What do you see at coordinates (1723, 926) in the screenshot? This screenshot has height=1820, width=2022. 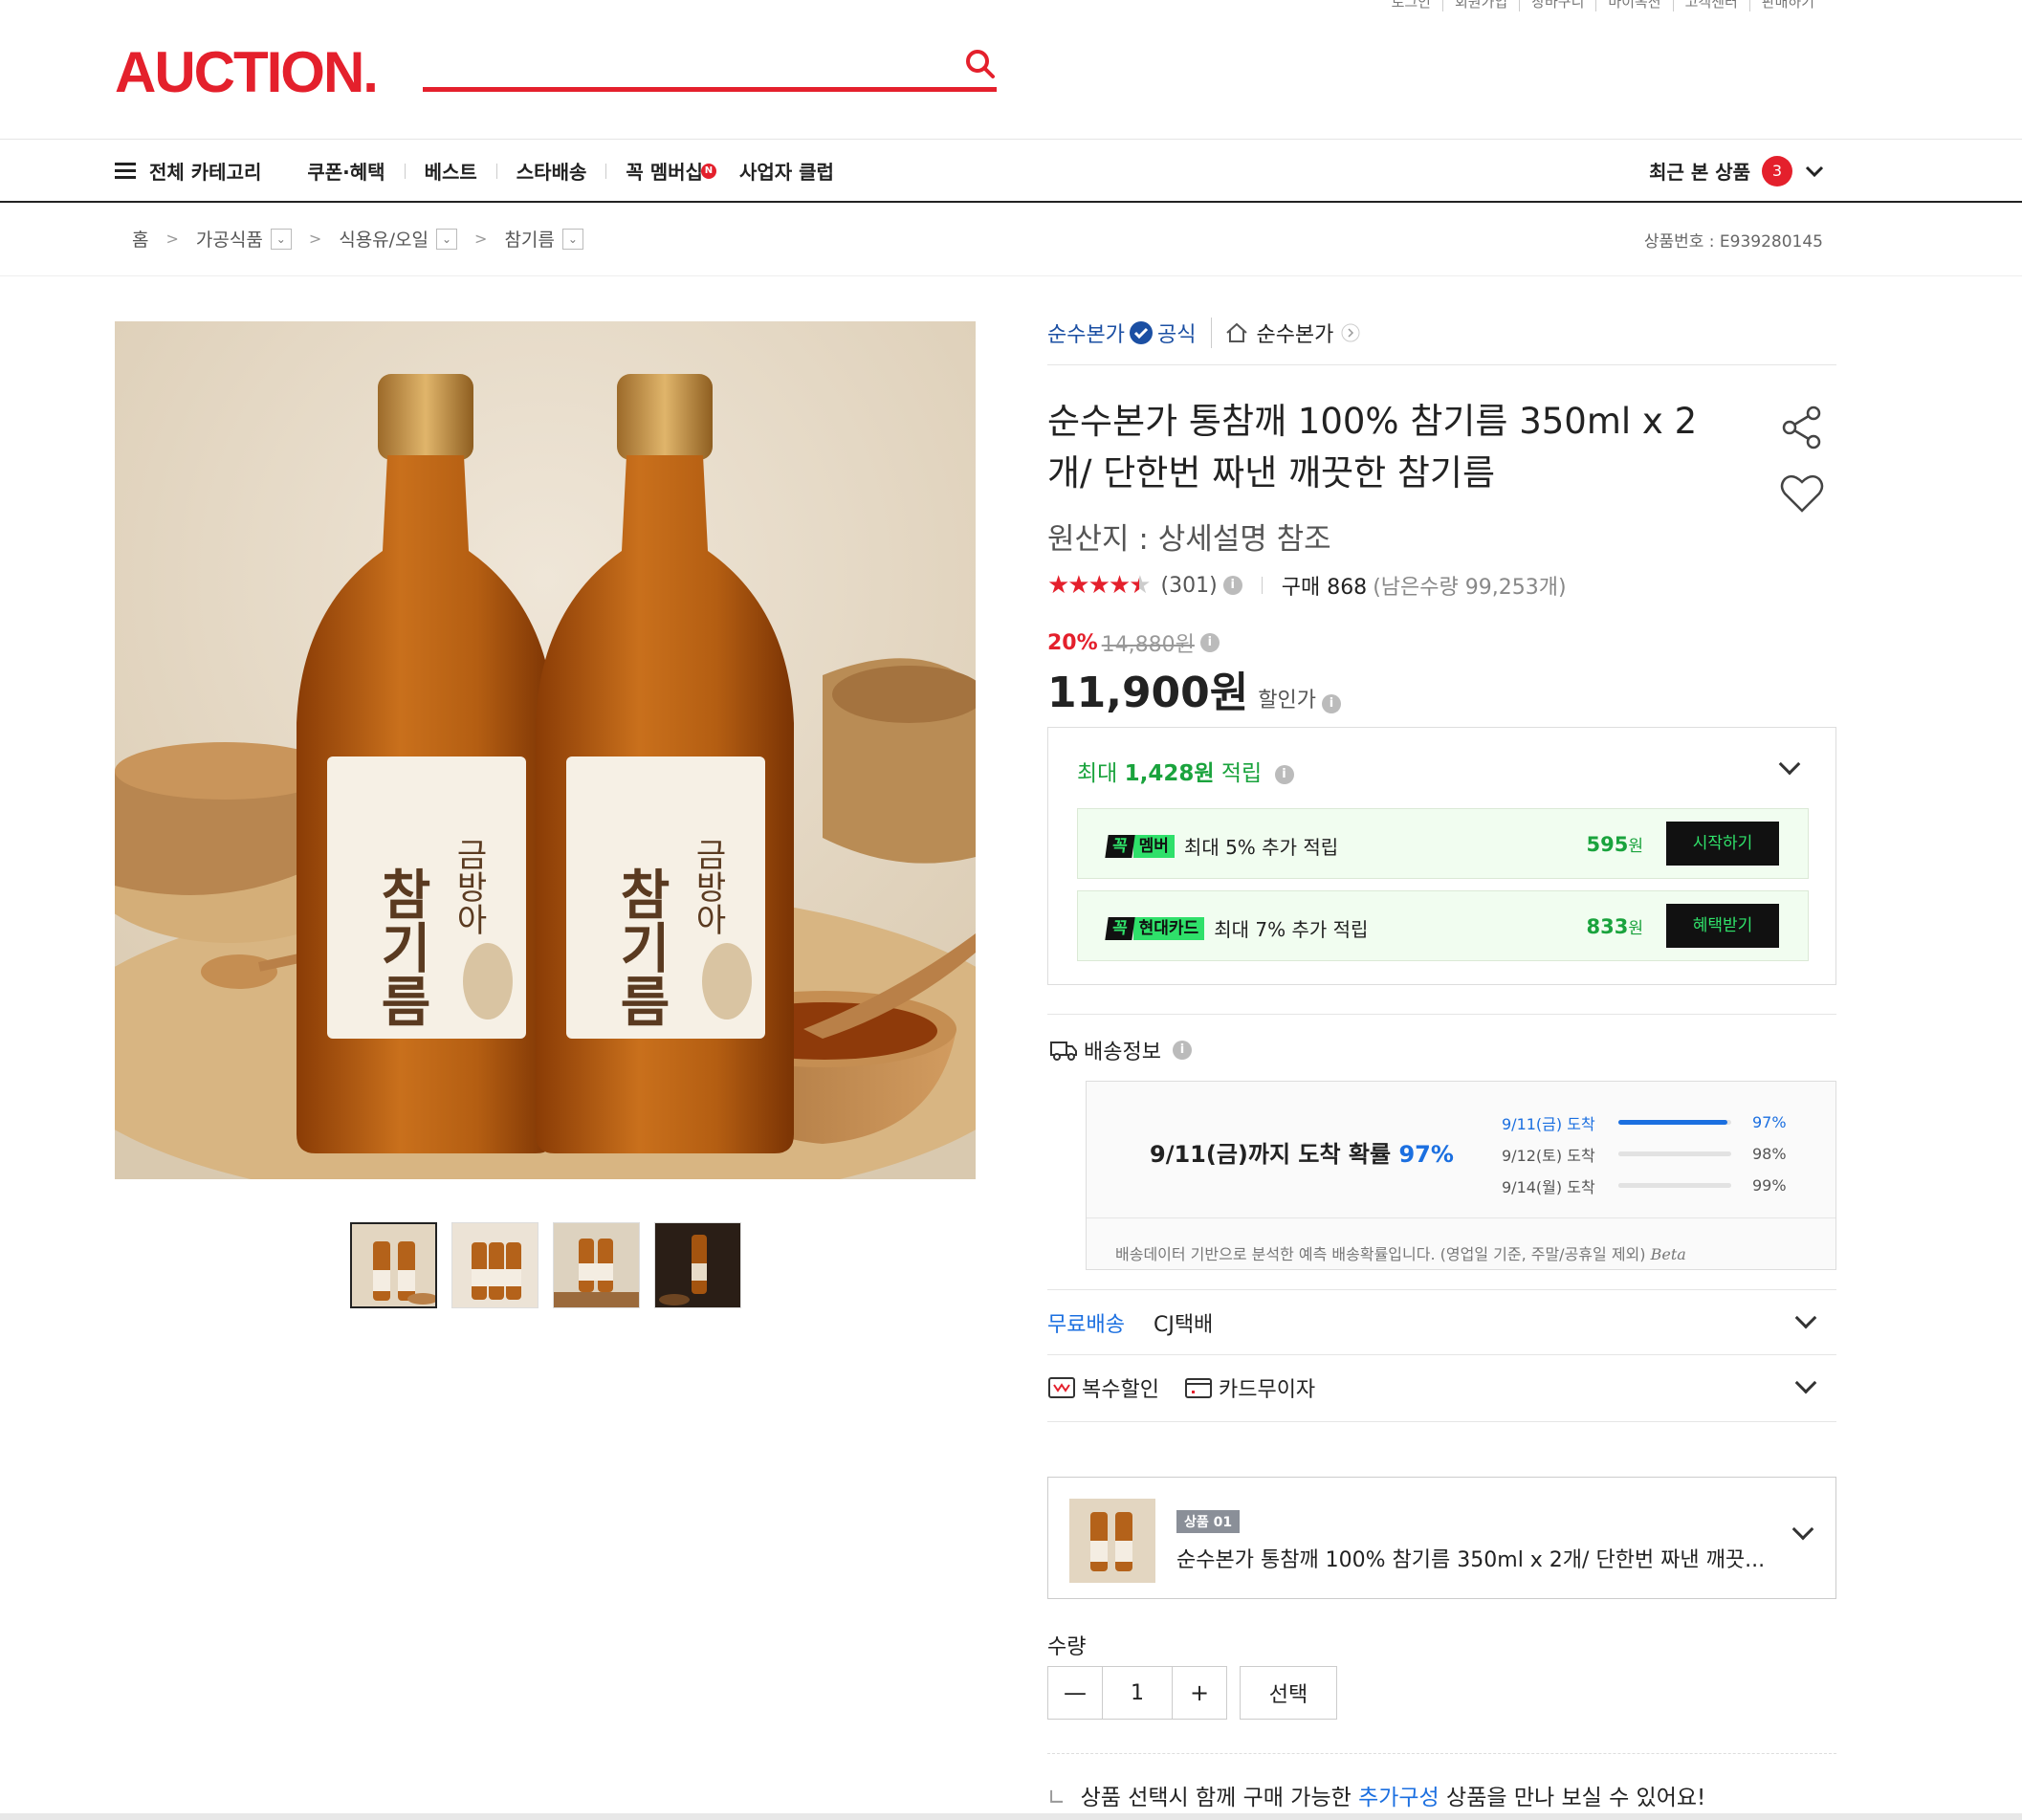 I see `get-benefit-button: 혜택받기` at bounding box center [1723, 926].